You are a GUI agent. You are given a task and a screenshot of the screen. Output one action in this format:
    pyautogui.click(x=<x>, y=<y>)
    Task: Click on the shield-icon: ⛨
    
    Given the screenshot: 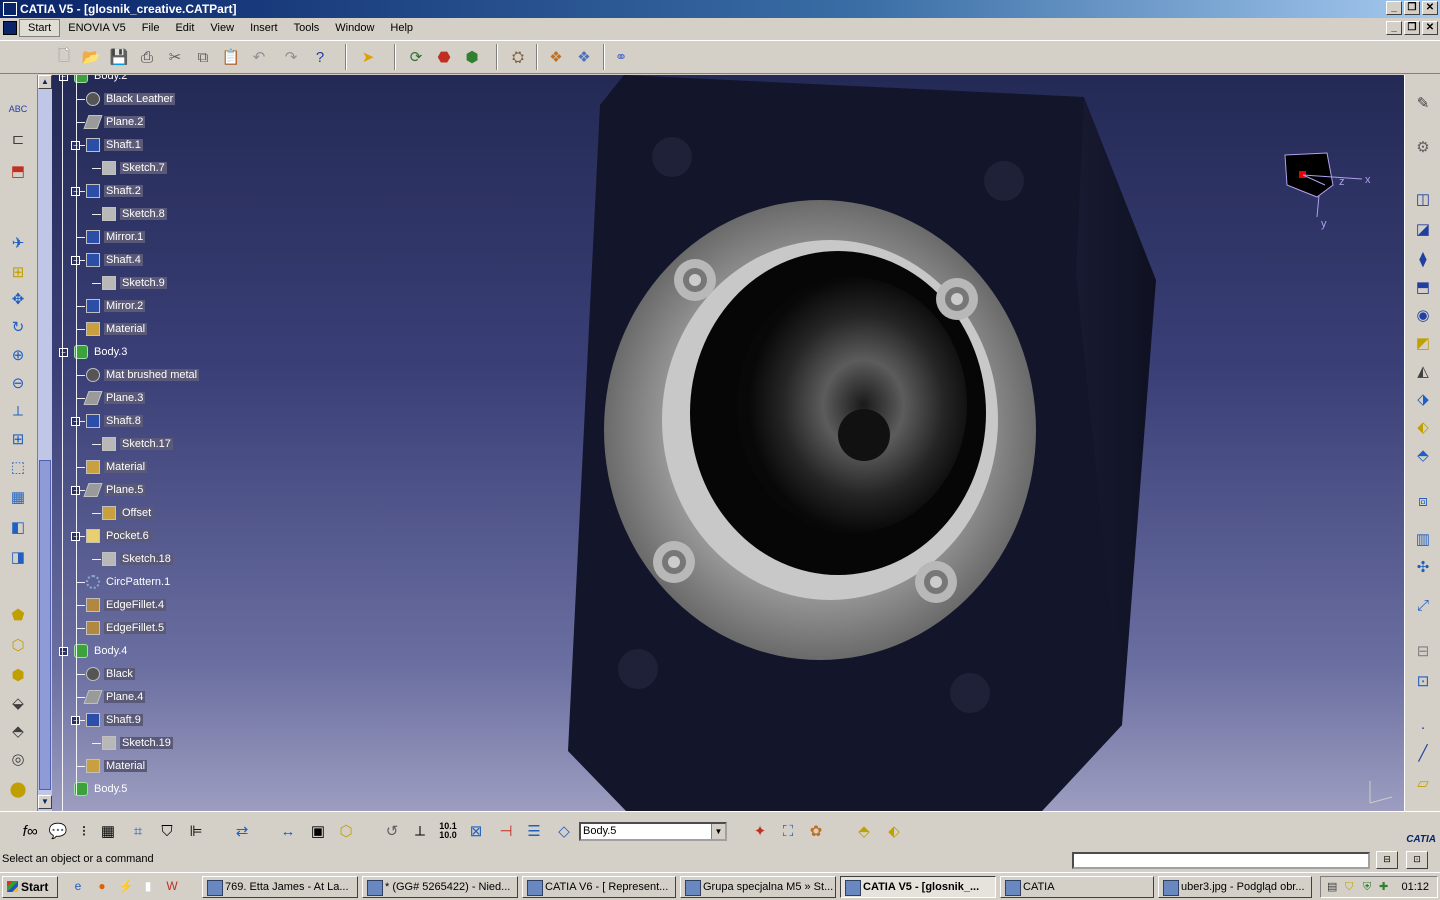 What is the action you would take?
    pyautogui.click(x=1367, y=887)
    